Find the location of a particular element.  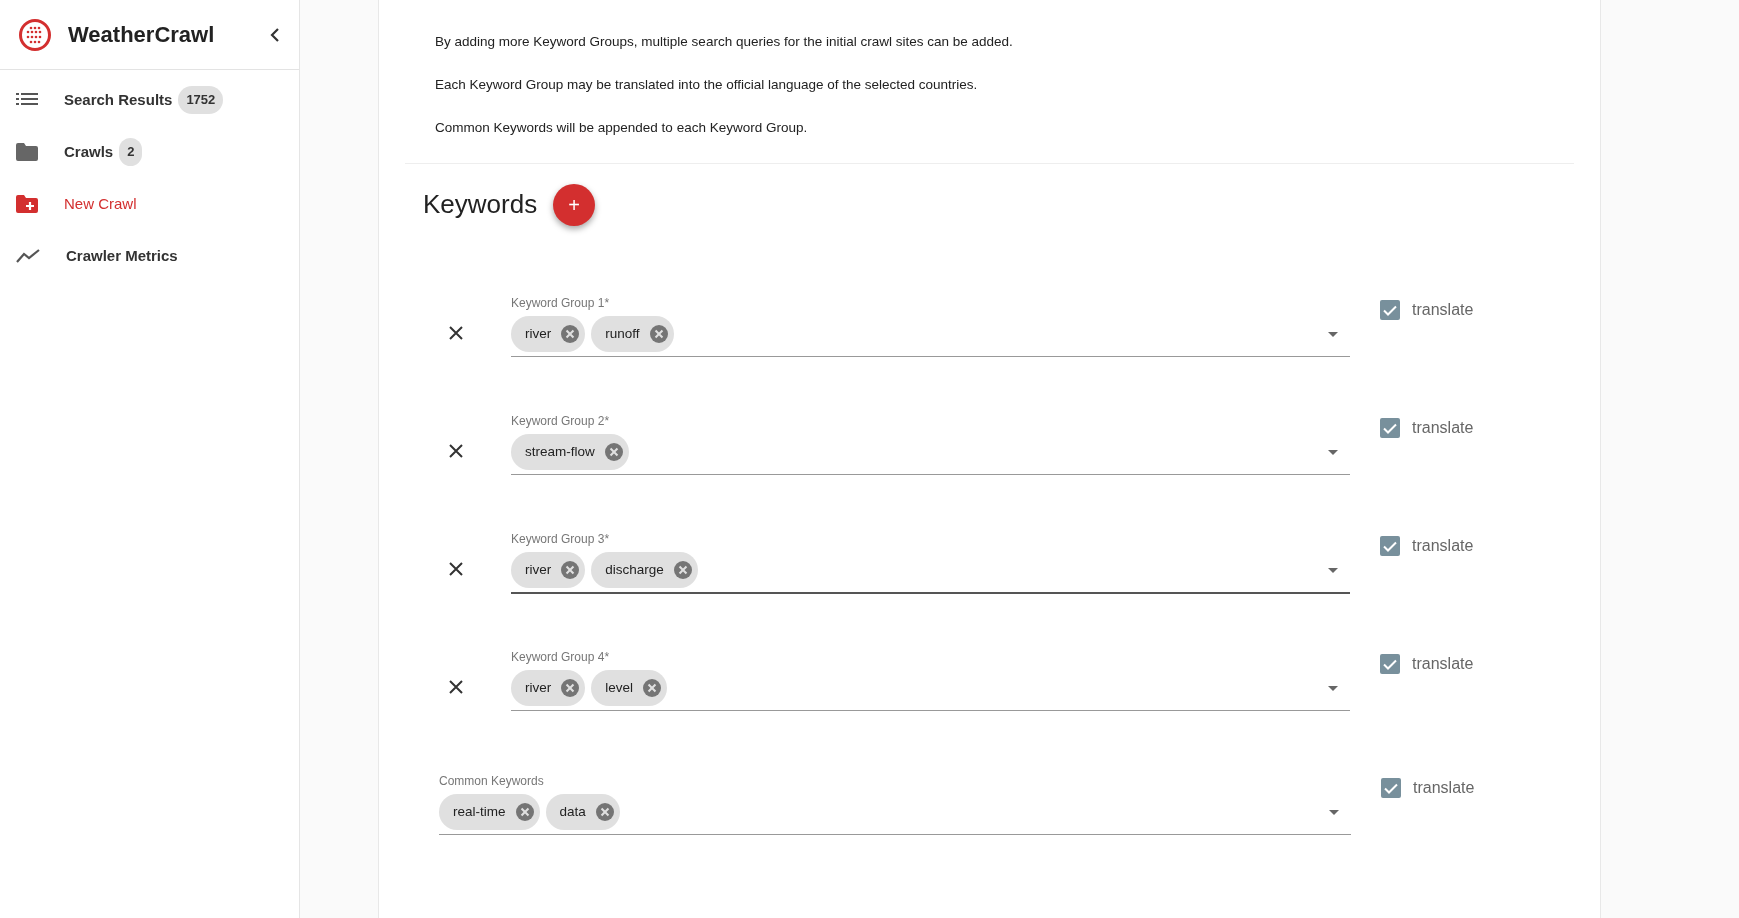

chip-input-field: Keyword Group 4* river level is located at coordinates (930, 679).